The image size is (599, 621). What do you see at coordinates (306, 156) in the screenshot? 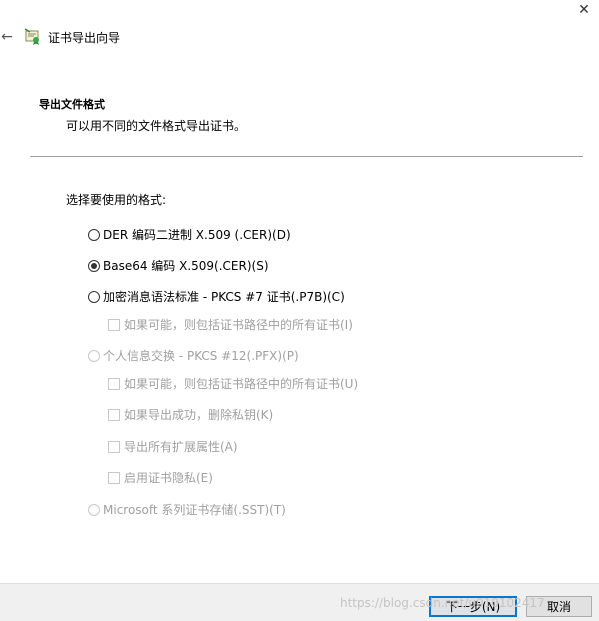
I see `header-divider` at bounding box center [306, 156].